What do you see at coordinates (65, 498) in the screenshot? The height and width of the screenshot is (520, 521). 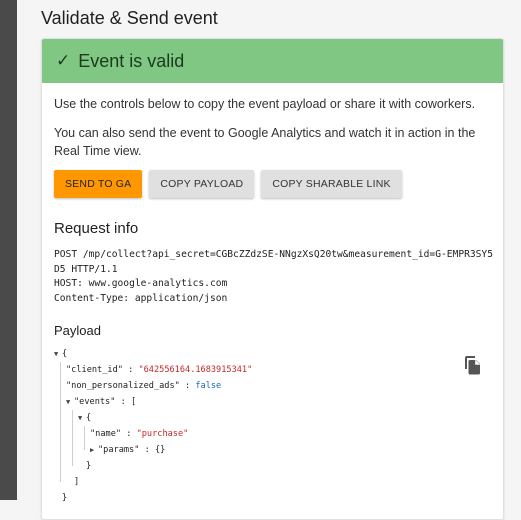 I see `json-root-close: }` at bounding box center [65, 498].